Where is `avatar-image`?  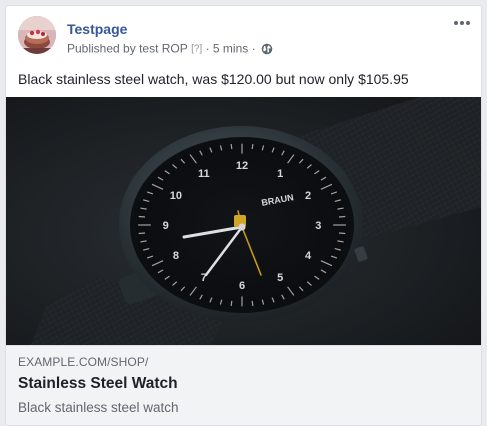
avatar-image is located at coordinates (37, 35).